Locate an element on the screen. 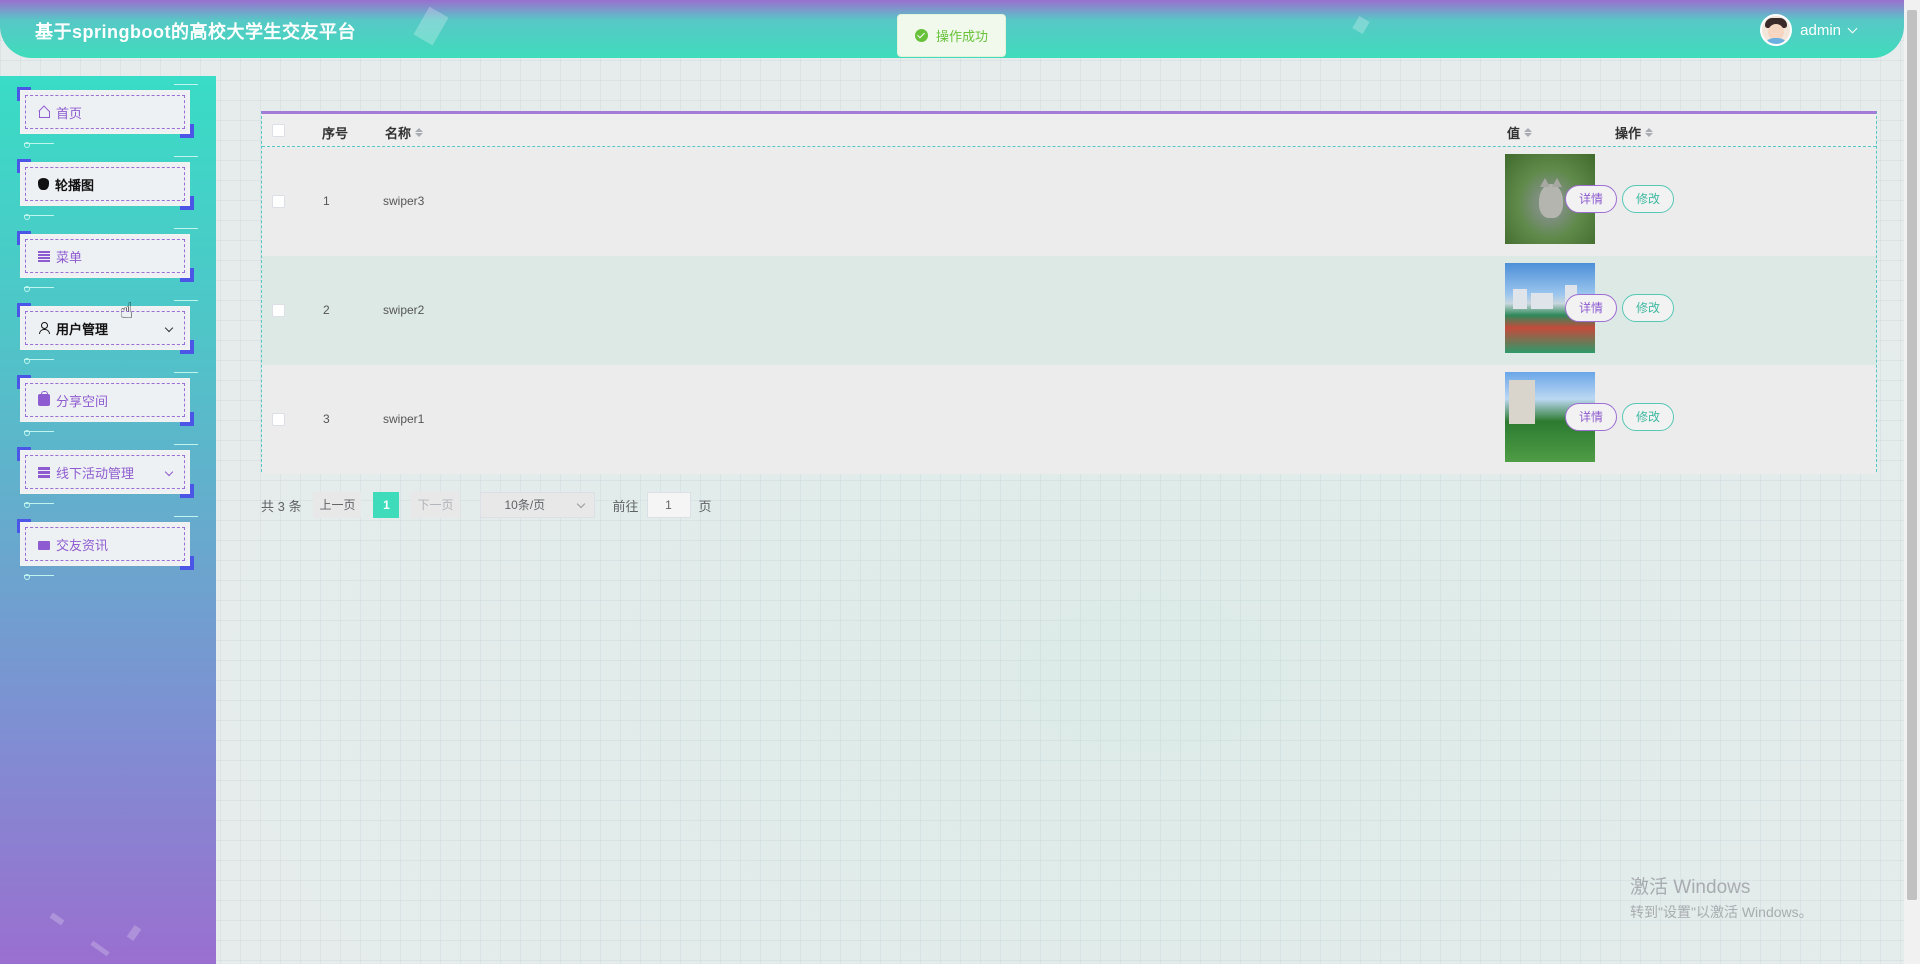 Image resolution: width=1920 pixels, height=964 pixels. row-name: swiper1 is located at coordinates (404, 419).